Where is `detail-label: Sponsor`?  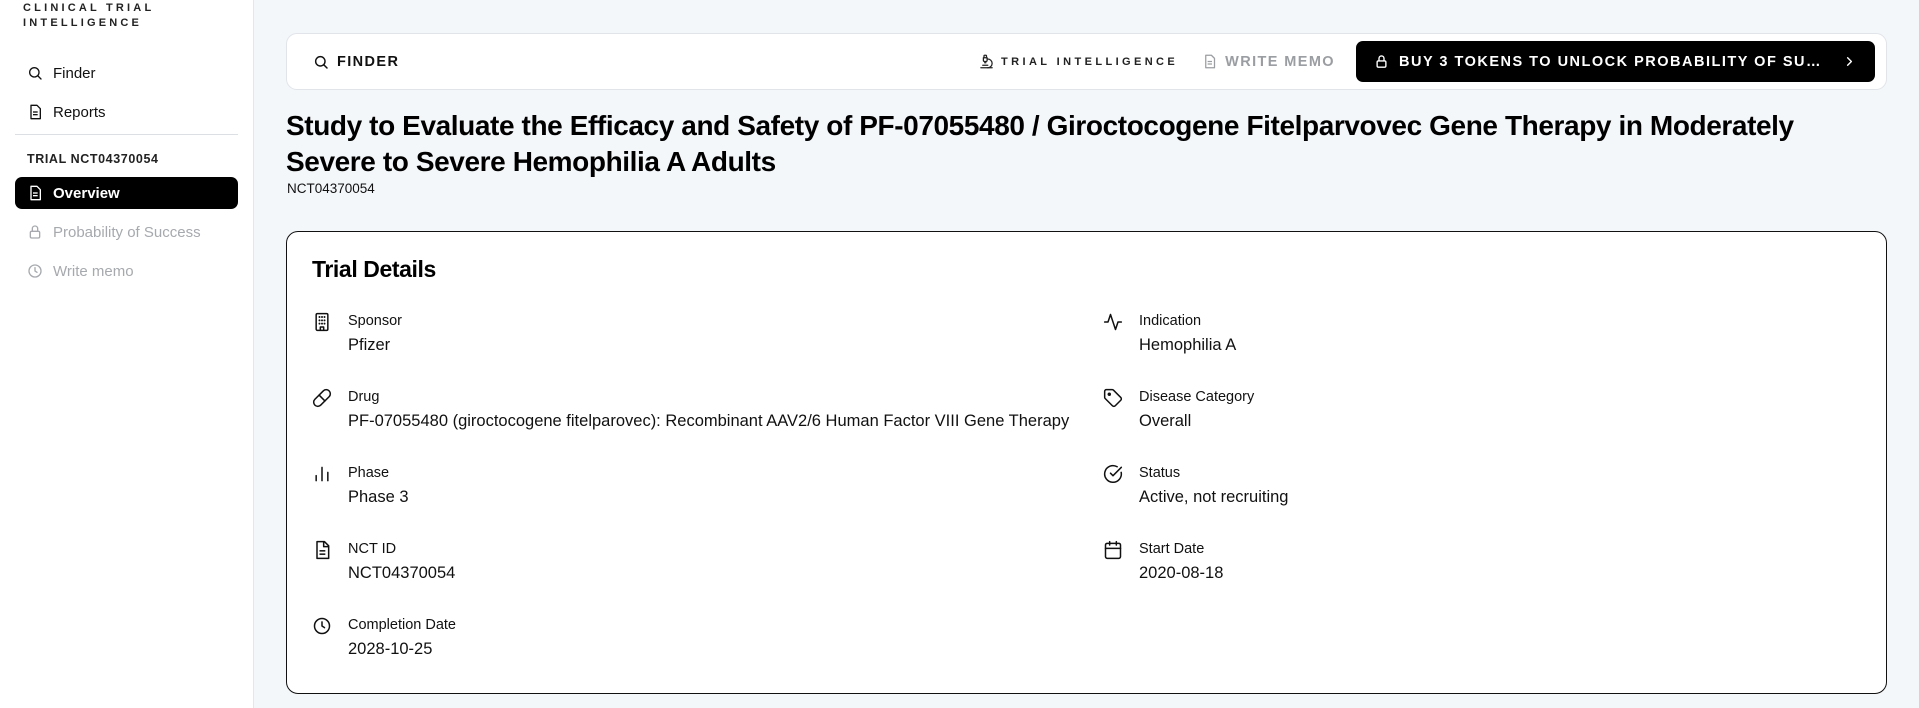 detail-label: Sponsor is located at coordinates (375, 321).